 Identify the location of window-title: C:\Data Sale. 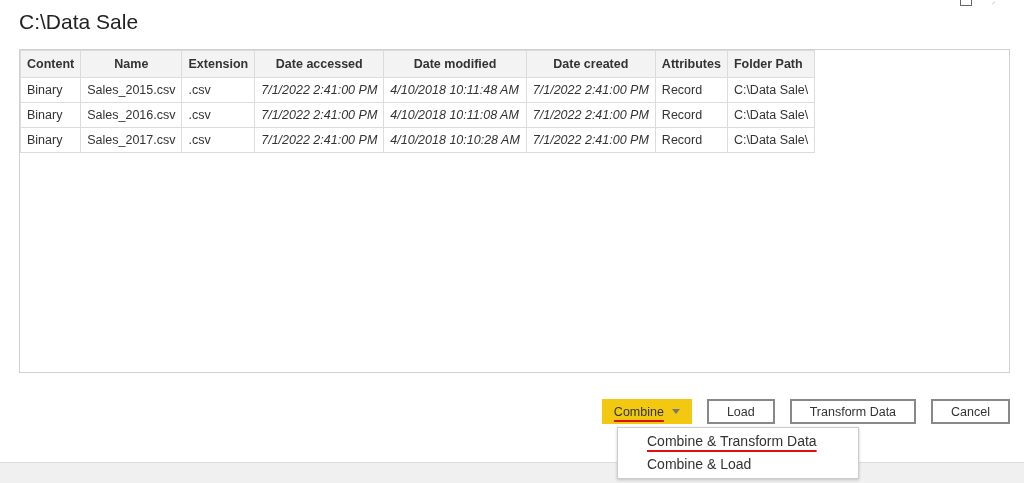
(79, 22).